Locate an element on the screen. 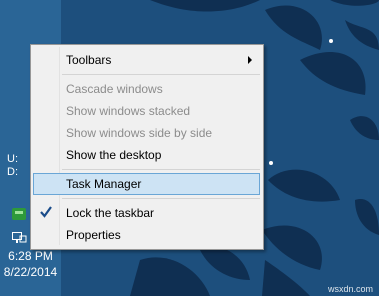 This screenshot has height=296, width=379. menu-item-task-manager: Task Manager is located at coordinates (146, 184).